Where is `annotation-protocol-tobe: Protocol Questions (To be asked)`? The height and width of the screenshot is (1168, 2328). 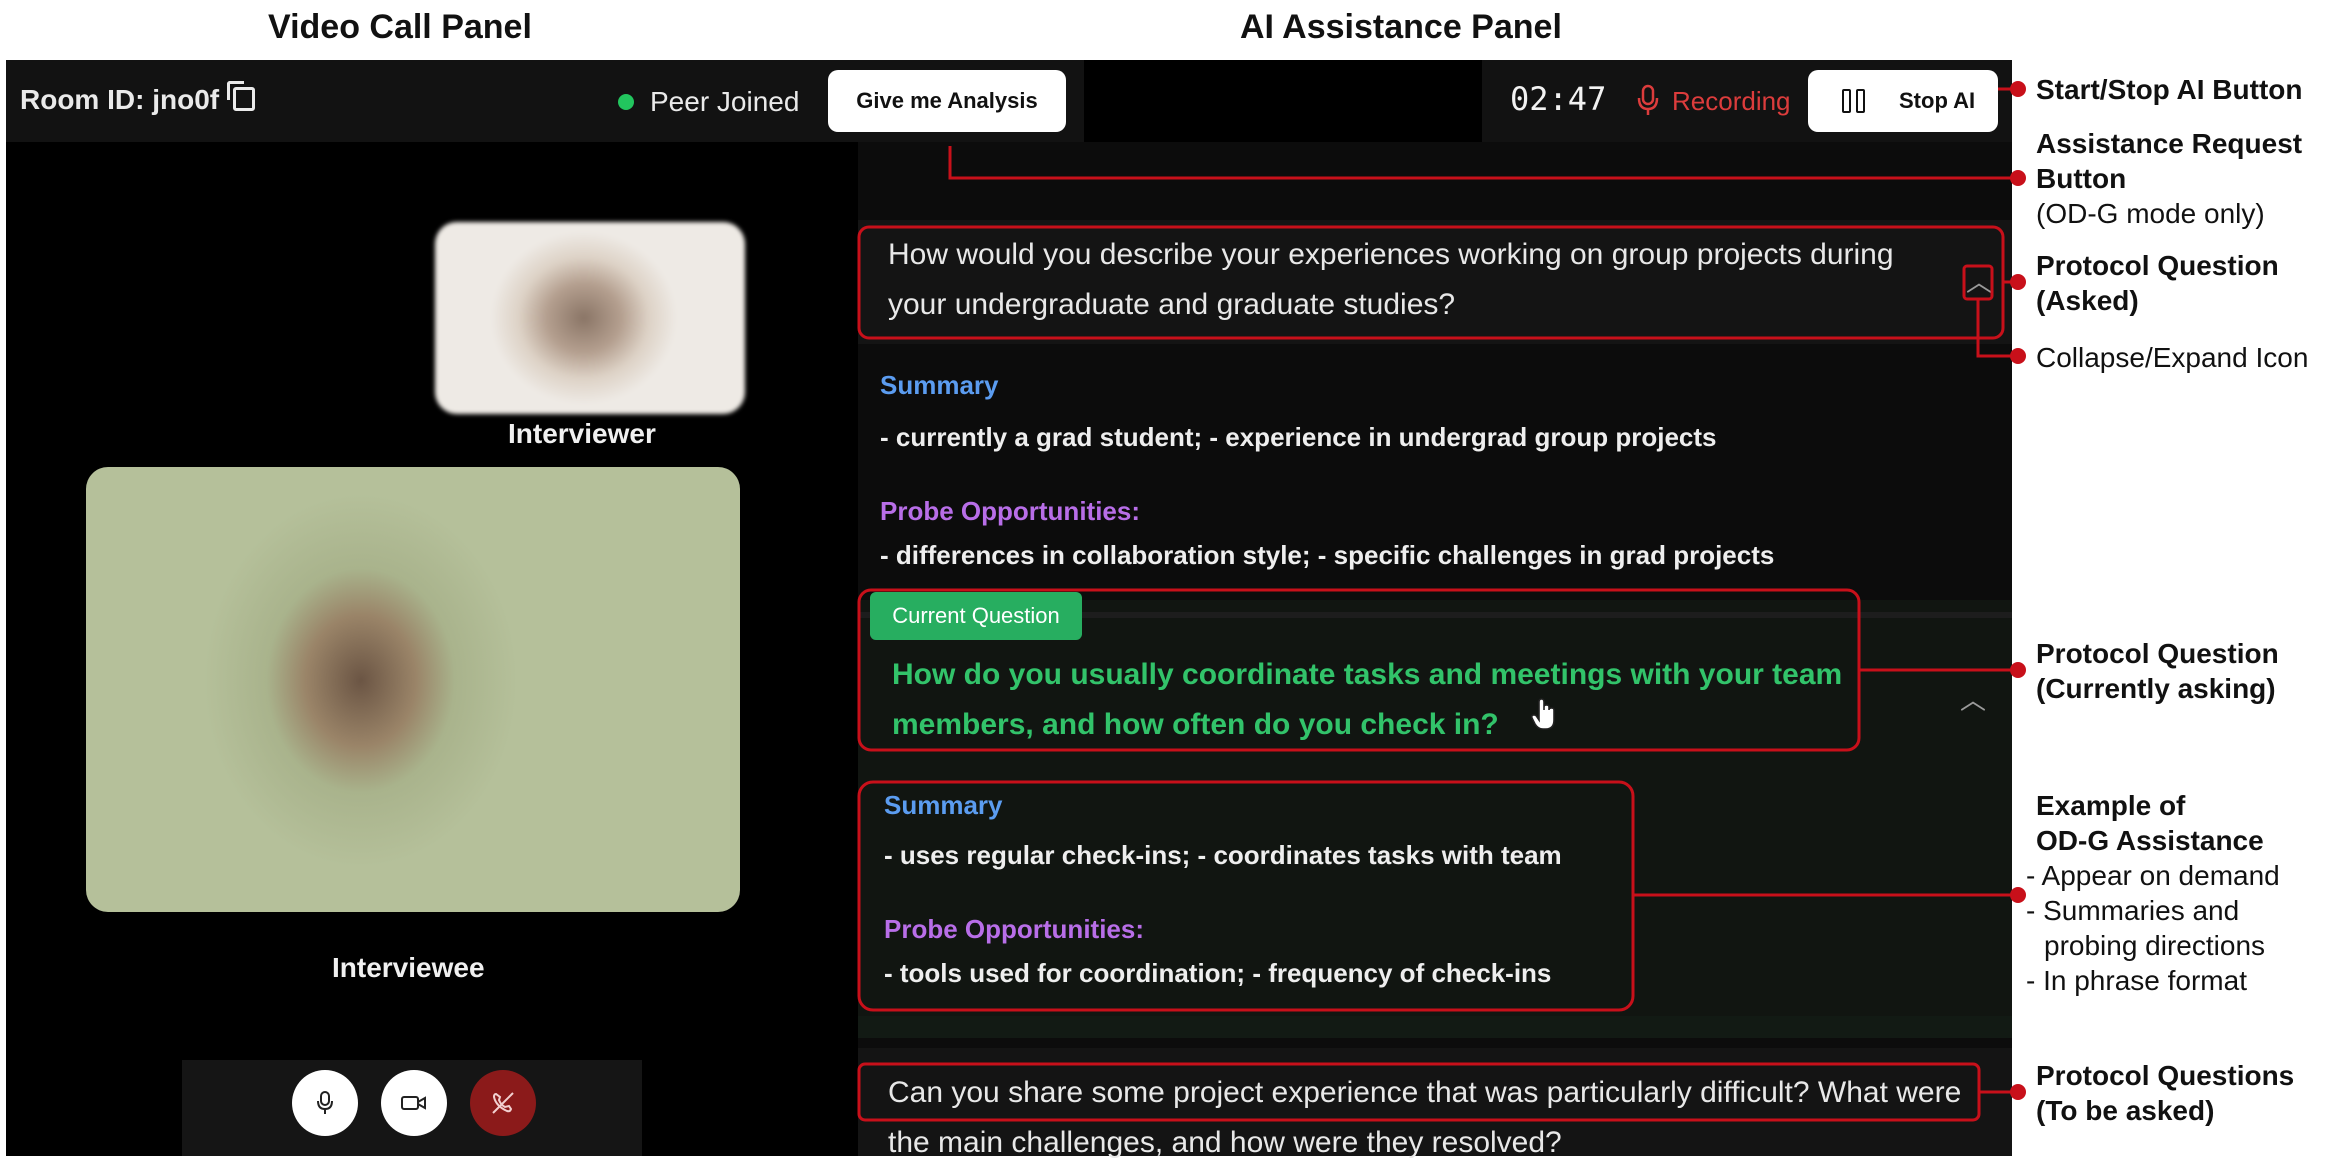 annotation-protocol-tobe: Protocol Questions (To be asked) is located at coordinates (2165, 1093).